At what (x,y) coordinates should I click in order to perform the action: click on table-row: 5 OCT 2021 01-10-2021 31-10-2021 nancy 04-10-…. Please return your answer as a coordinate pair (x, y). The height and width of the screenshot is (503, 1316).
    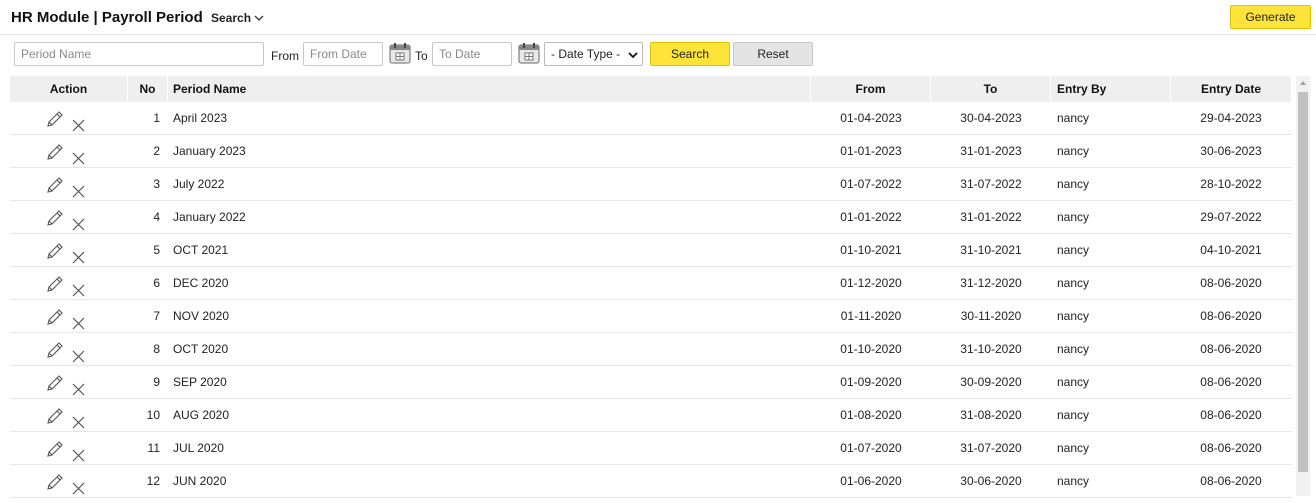
    Looking at the image, I should click on (651, 250).